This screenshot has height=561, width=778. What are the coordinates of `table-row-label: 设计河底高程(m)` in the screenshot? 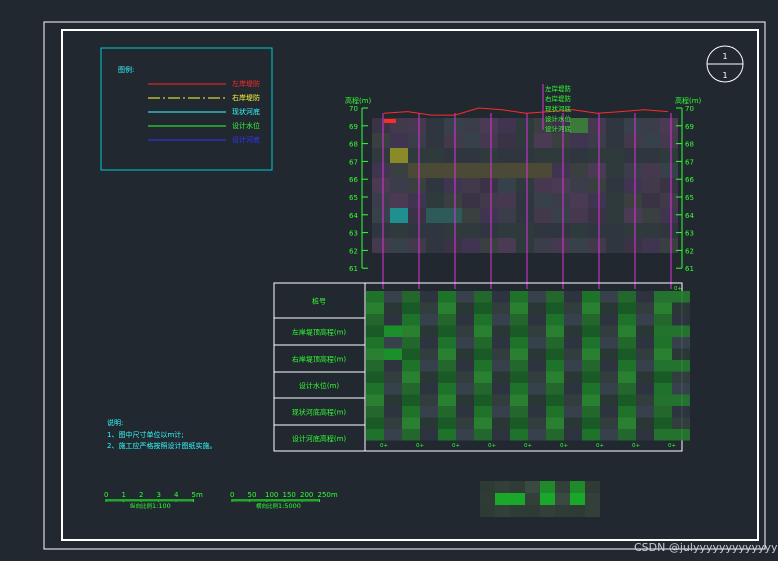 It's located at (319, 438).